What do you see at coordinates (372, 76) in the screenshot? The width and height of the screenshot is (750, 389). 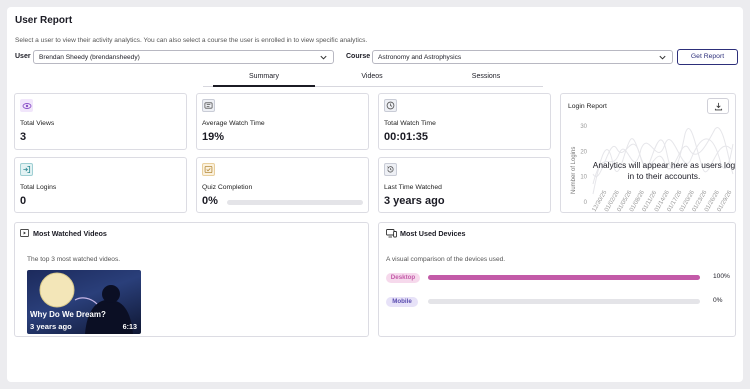 I see `tab-videos: Videos` at bounding box center [372, 76].